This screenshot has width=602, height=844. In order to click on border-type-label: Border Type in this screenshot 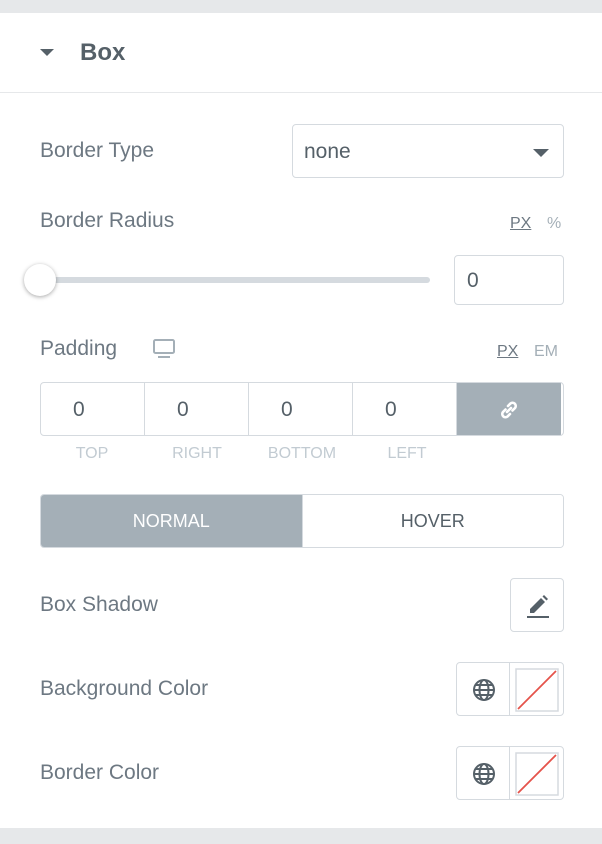, I will do `click(97, 150)`.